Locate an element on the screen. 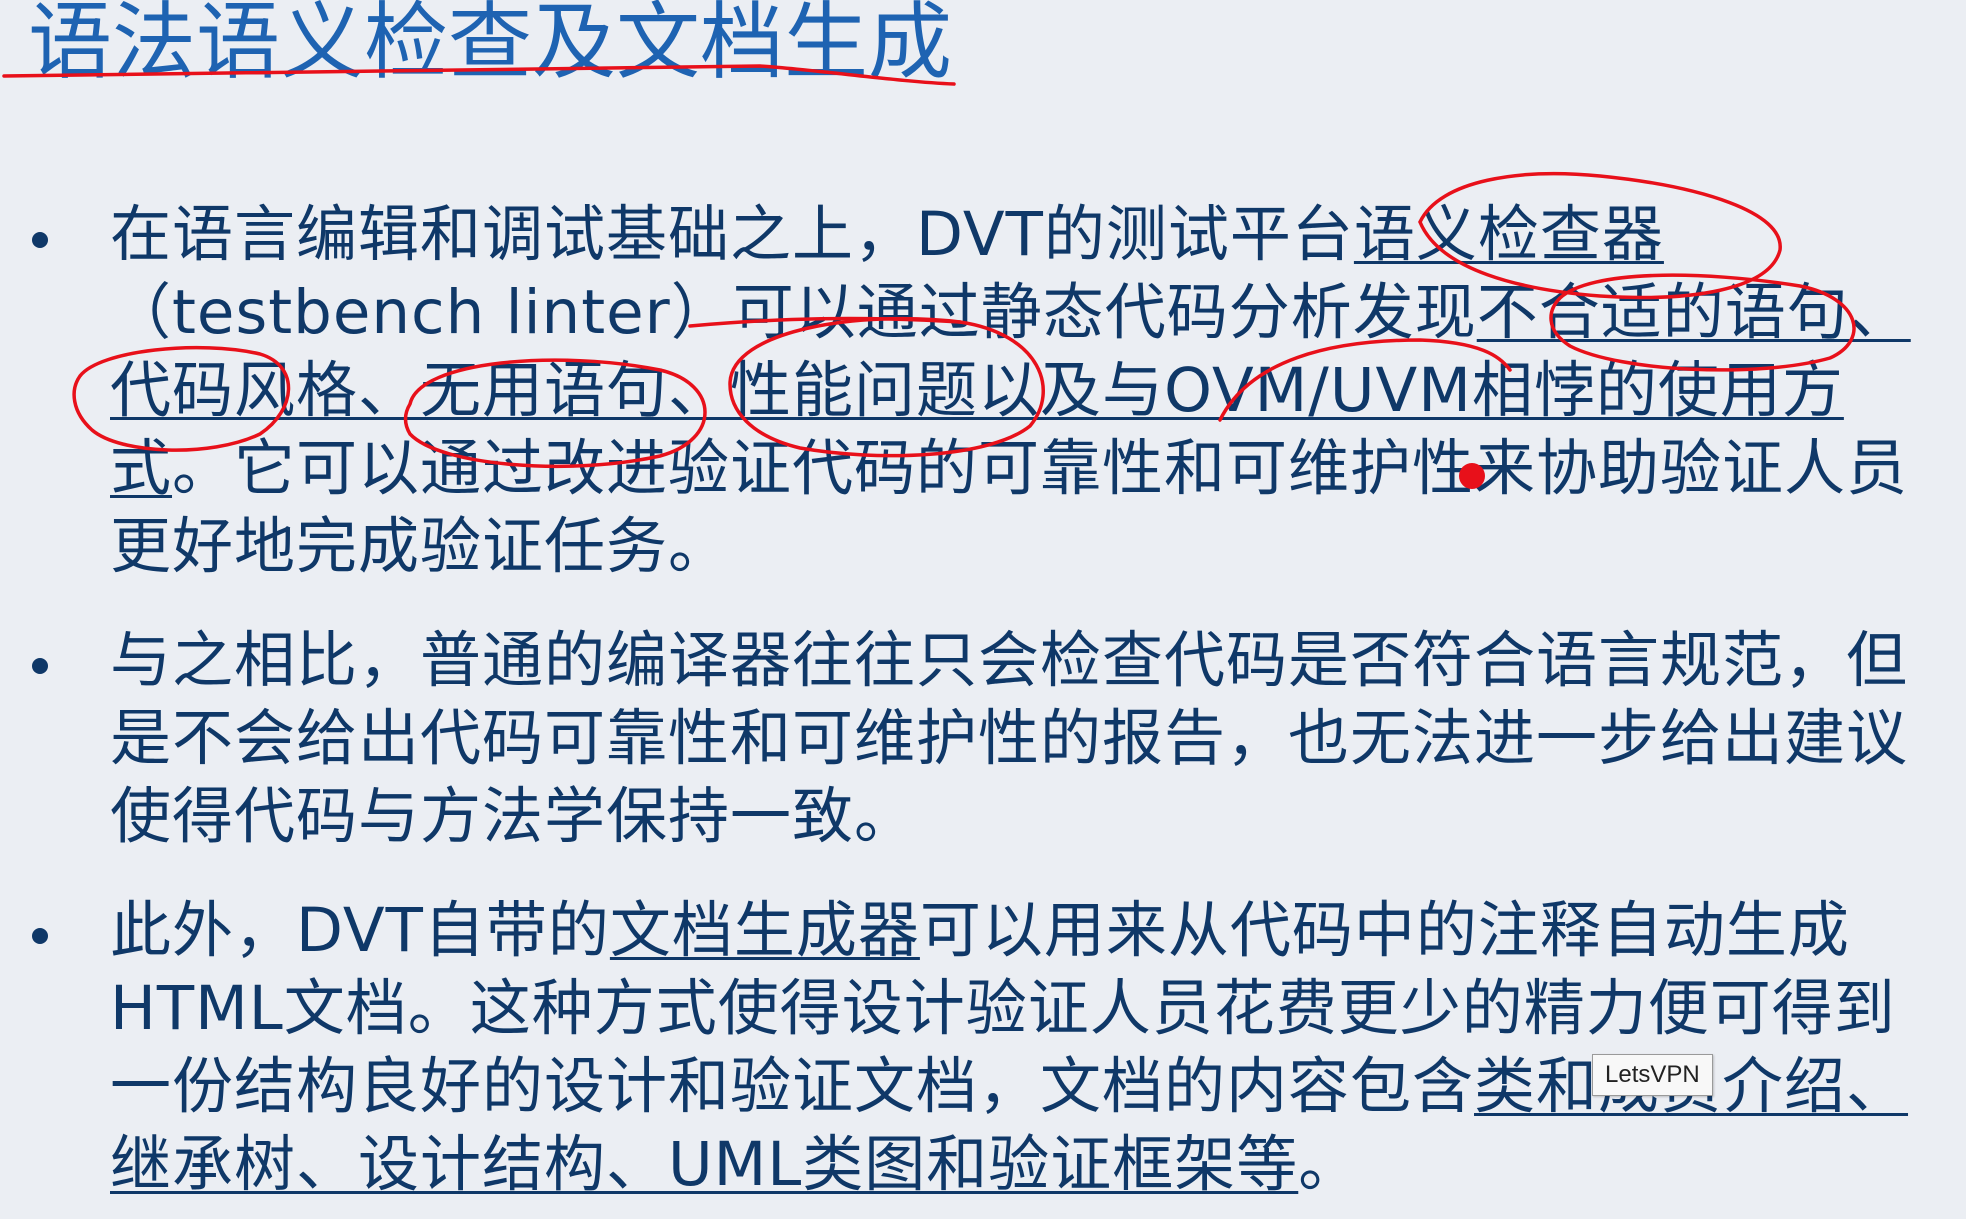 This screenshot has height=1219, width=1966. underlined-term: 文档生成器 is located at coordinates (764, 930).